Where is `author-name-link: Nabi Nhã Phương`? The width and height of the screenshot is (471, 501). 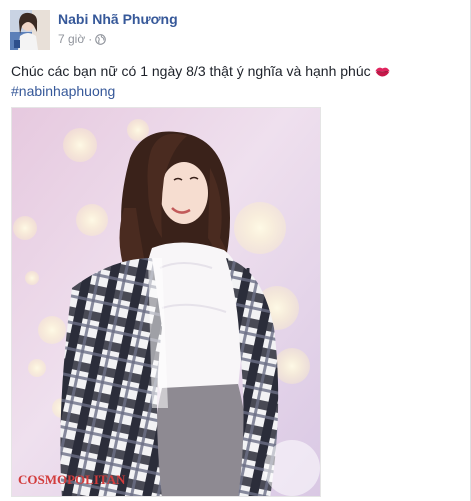 author-name-link: Nabi Nhã Phương is located at coordinates (118, 19).